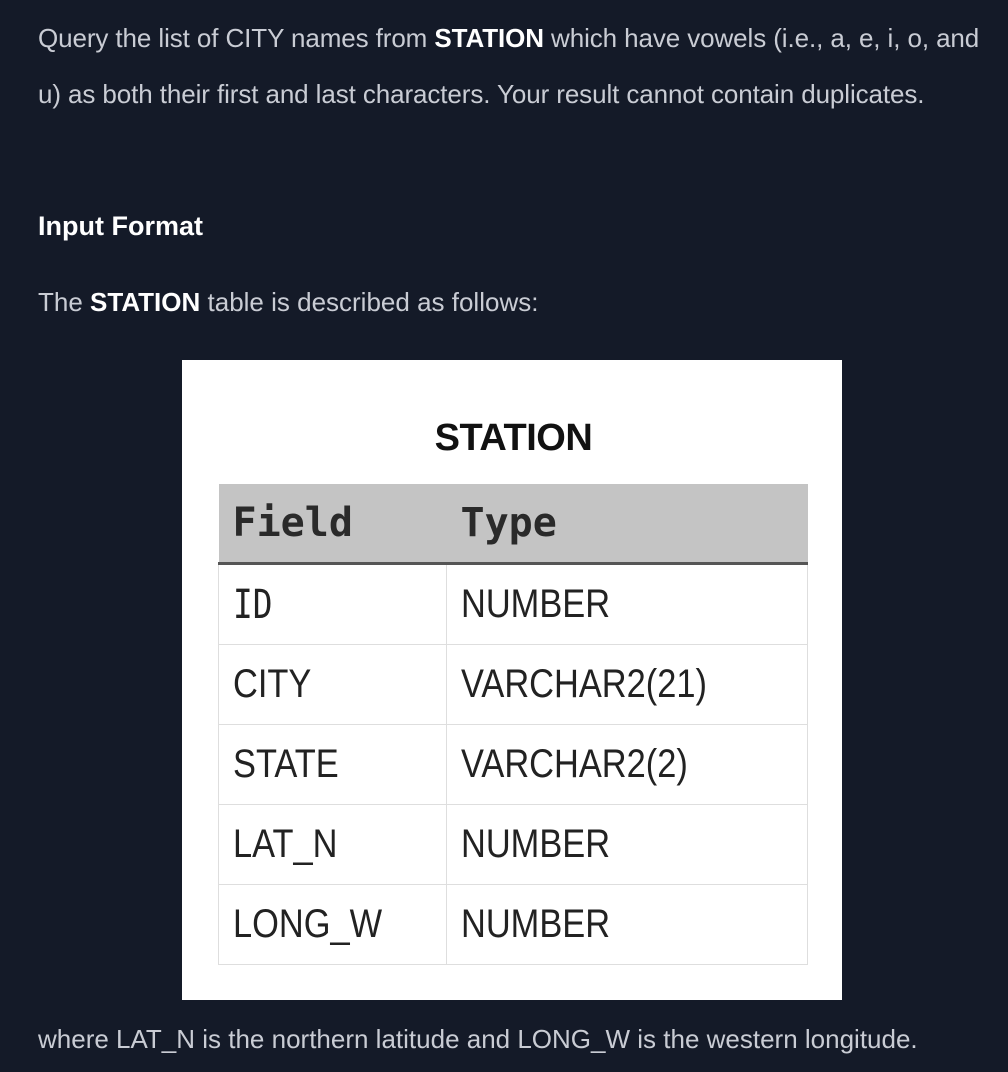 This screenshot has width=1008, height=1072. What do you see at coordinates (145, 302) in the screenshot?
I see `desc-table-name: STATION` at bounding box center [145, 302].